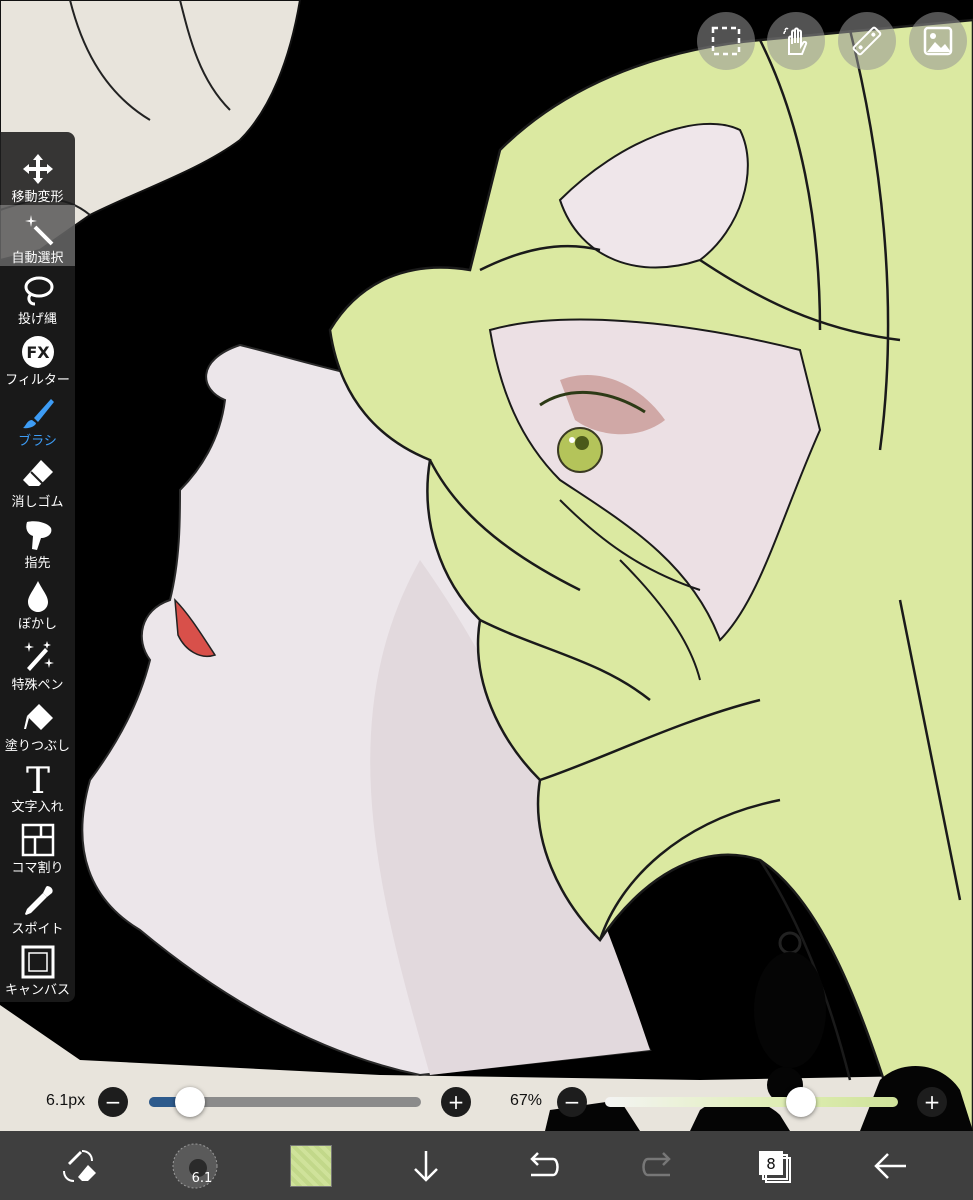 The height and width of the screenshot is (1200, 973). I want to click on material-icon, so click(938, 41).